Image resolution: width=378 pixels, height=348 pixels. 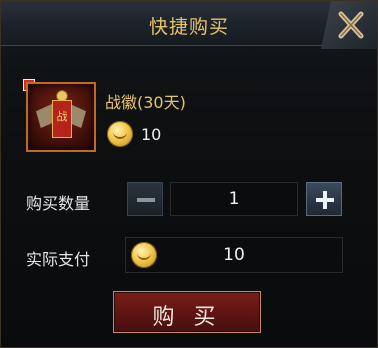 I want to click on minus-icon, so click(x=146, y=200).